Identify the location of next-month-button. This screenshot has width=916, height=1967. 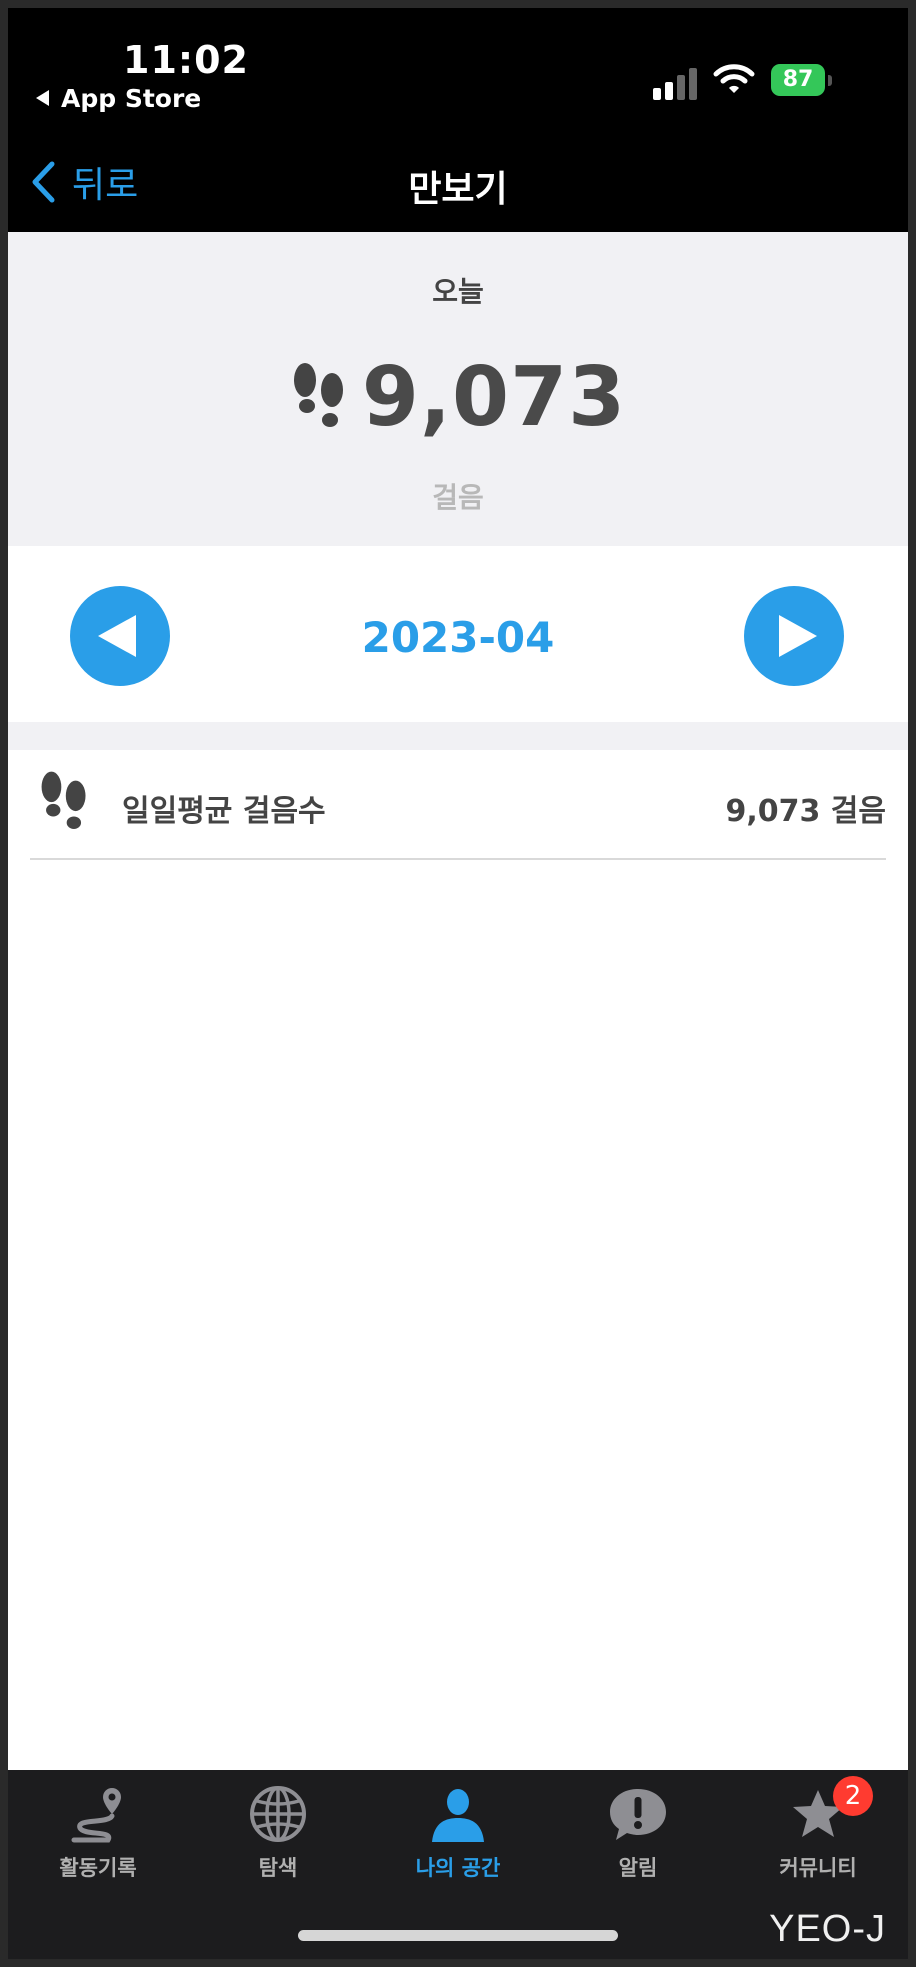
(794, 636).